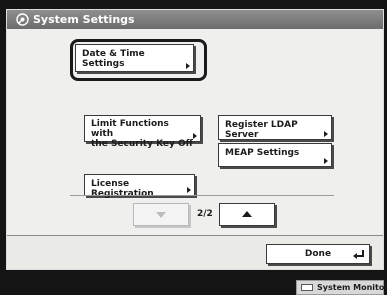 The height and width of the screenshot is (295, 387). Describe the element at coordinates (113, 59) in the screenshot. I see `date-time-settings-label: Date & Time Settings` at that location.